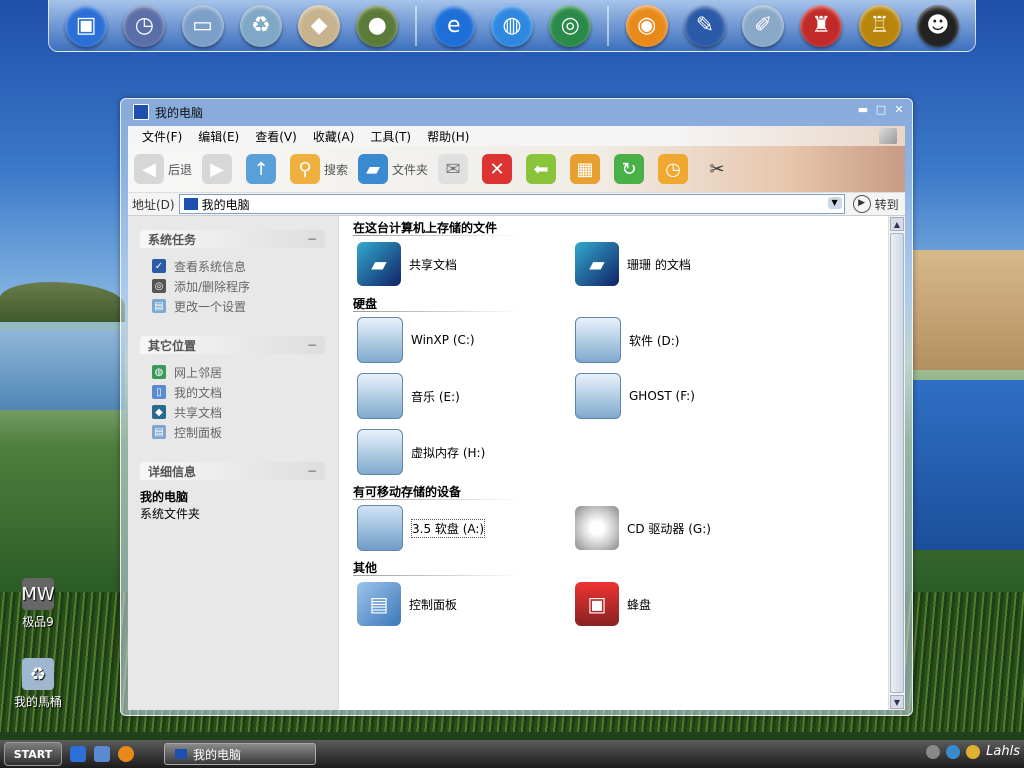 Image resolution: width=1024 pixels, height=768 pixels. I want to click on delete-button: ✕, so click(499, 169).